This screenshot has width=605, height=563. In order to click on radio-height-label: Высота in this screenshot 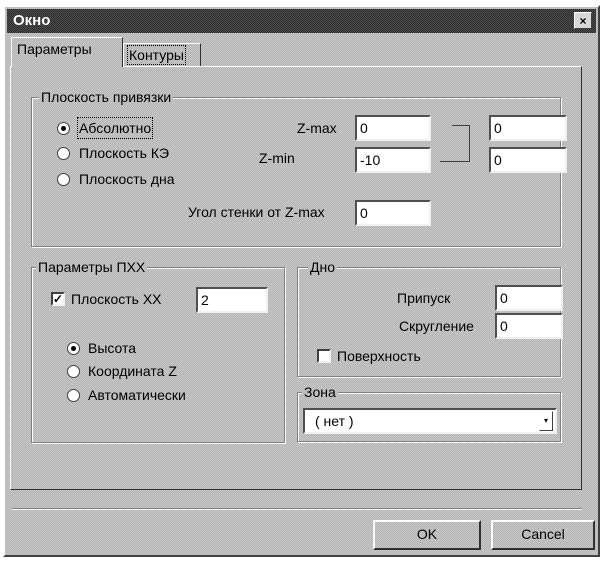, I will do `click(112, 348)`.